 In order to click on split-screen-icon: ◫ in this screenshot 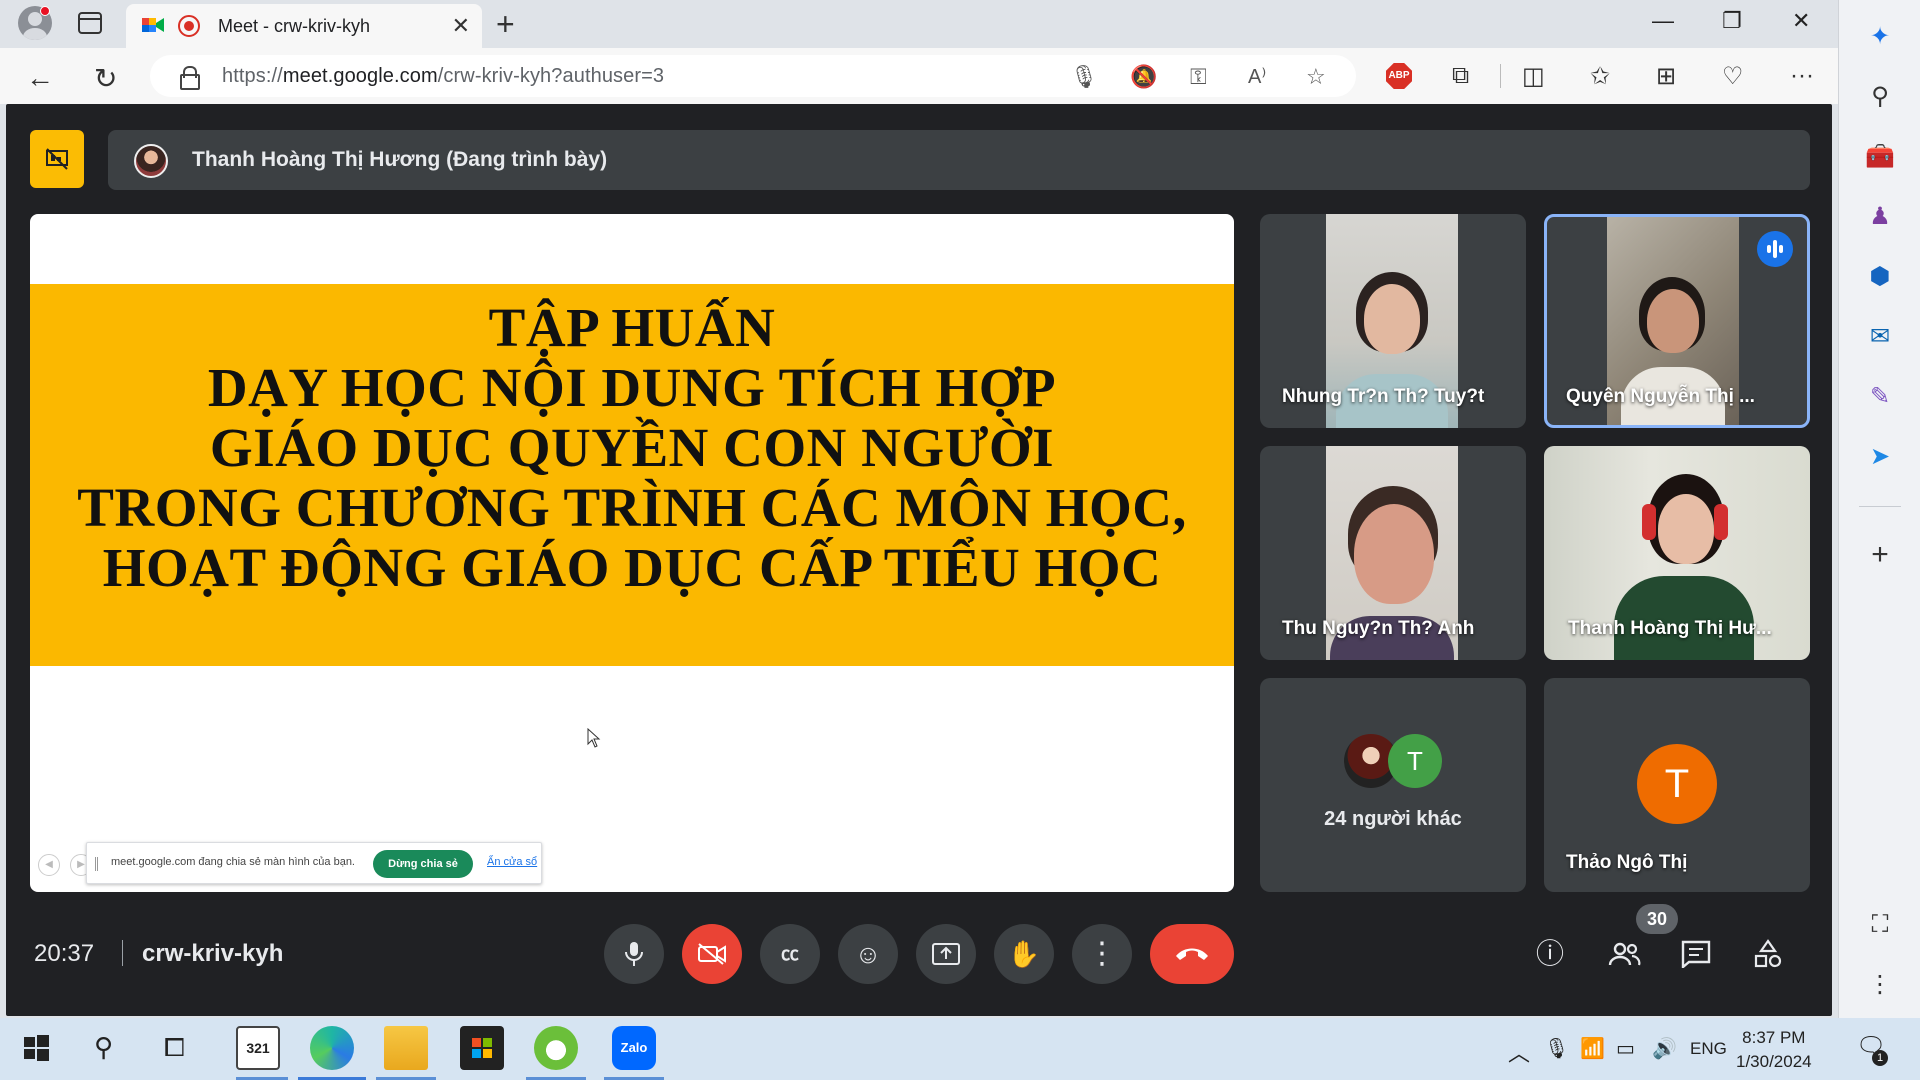, I will do `click(1533, 76)`.